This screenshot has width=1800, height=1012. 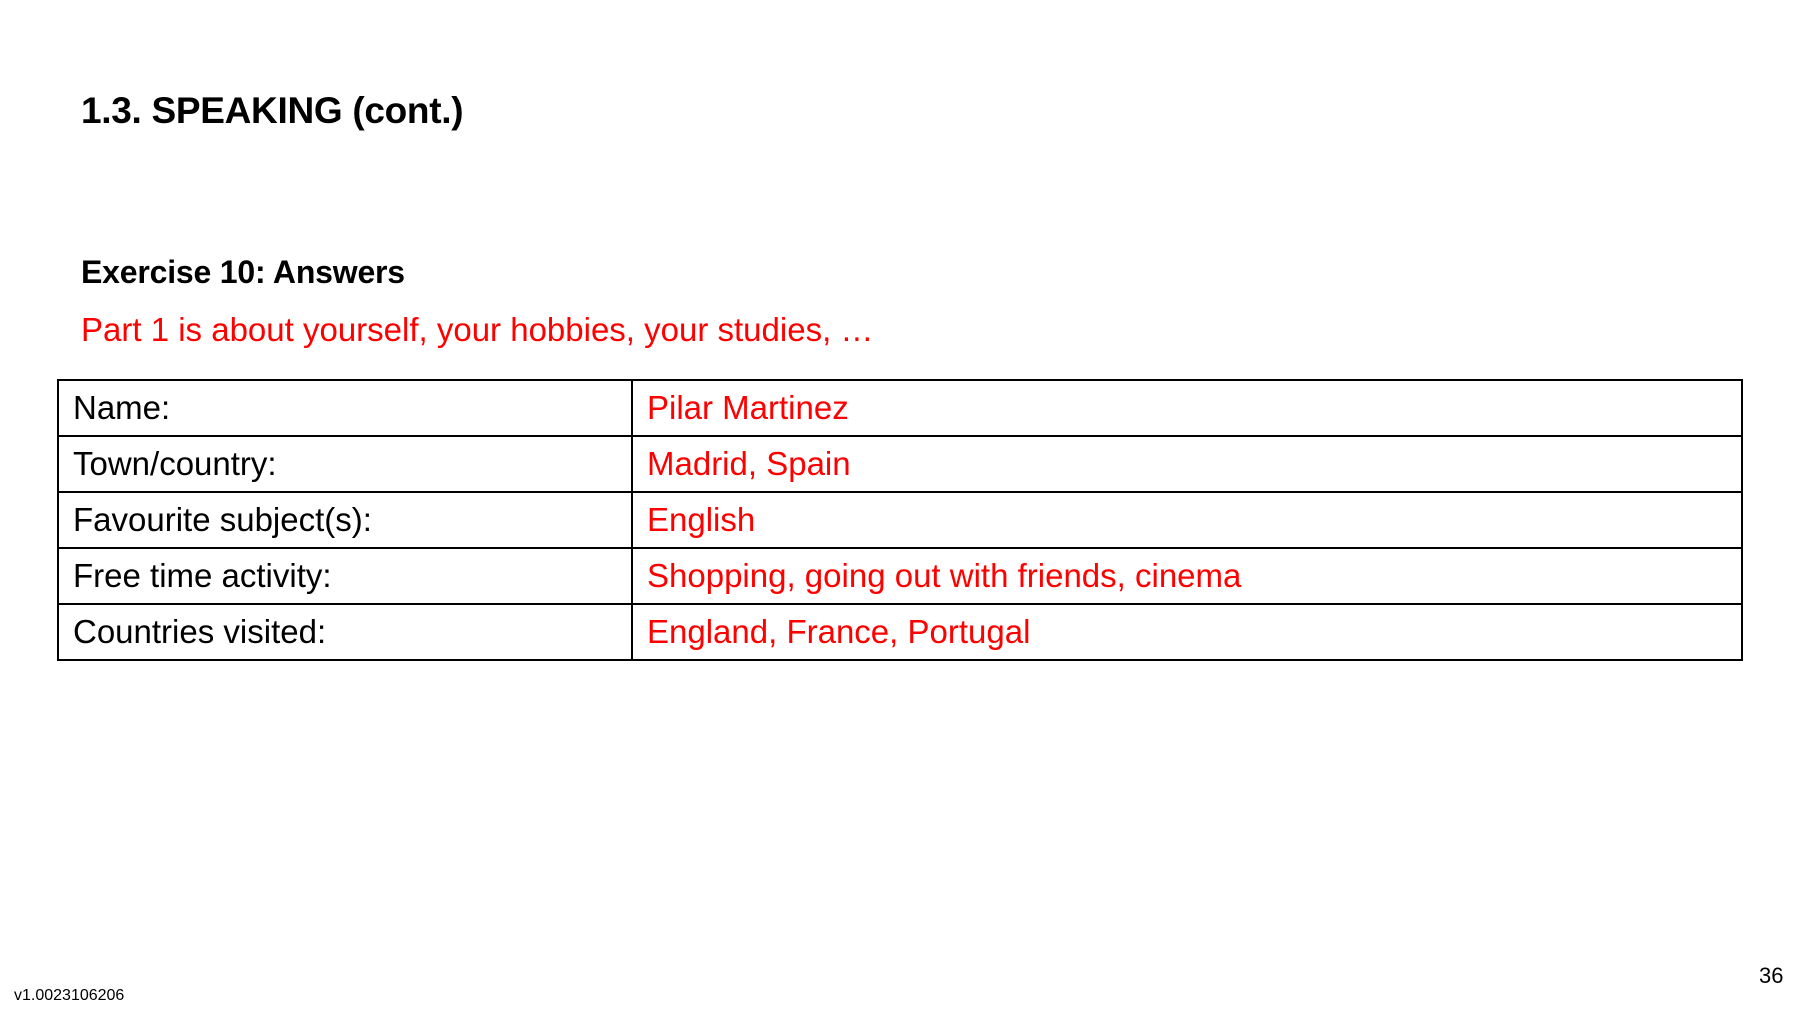 I want to click on row-value: Shopping, going out with friends, cinema, so click(x=1187, y=576).